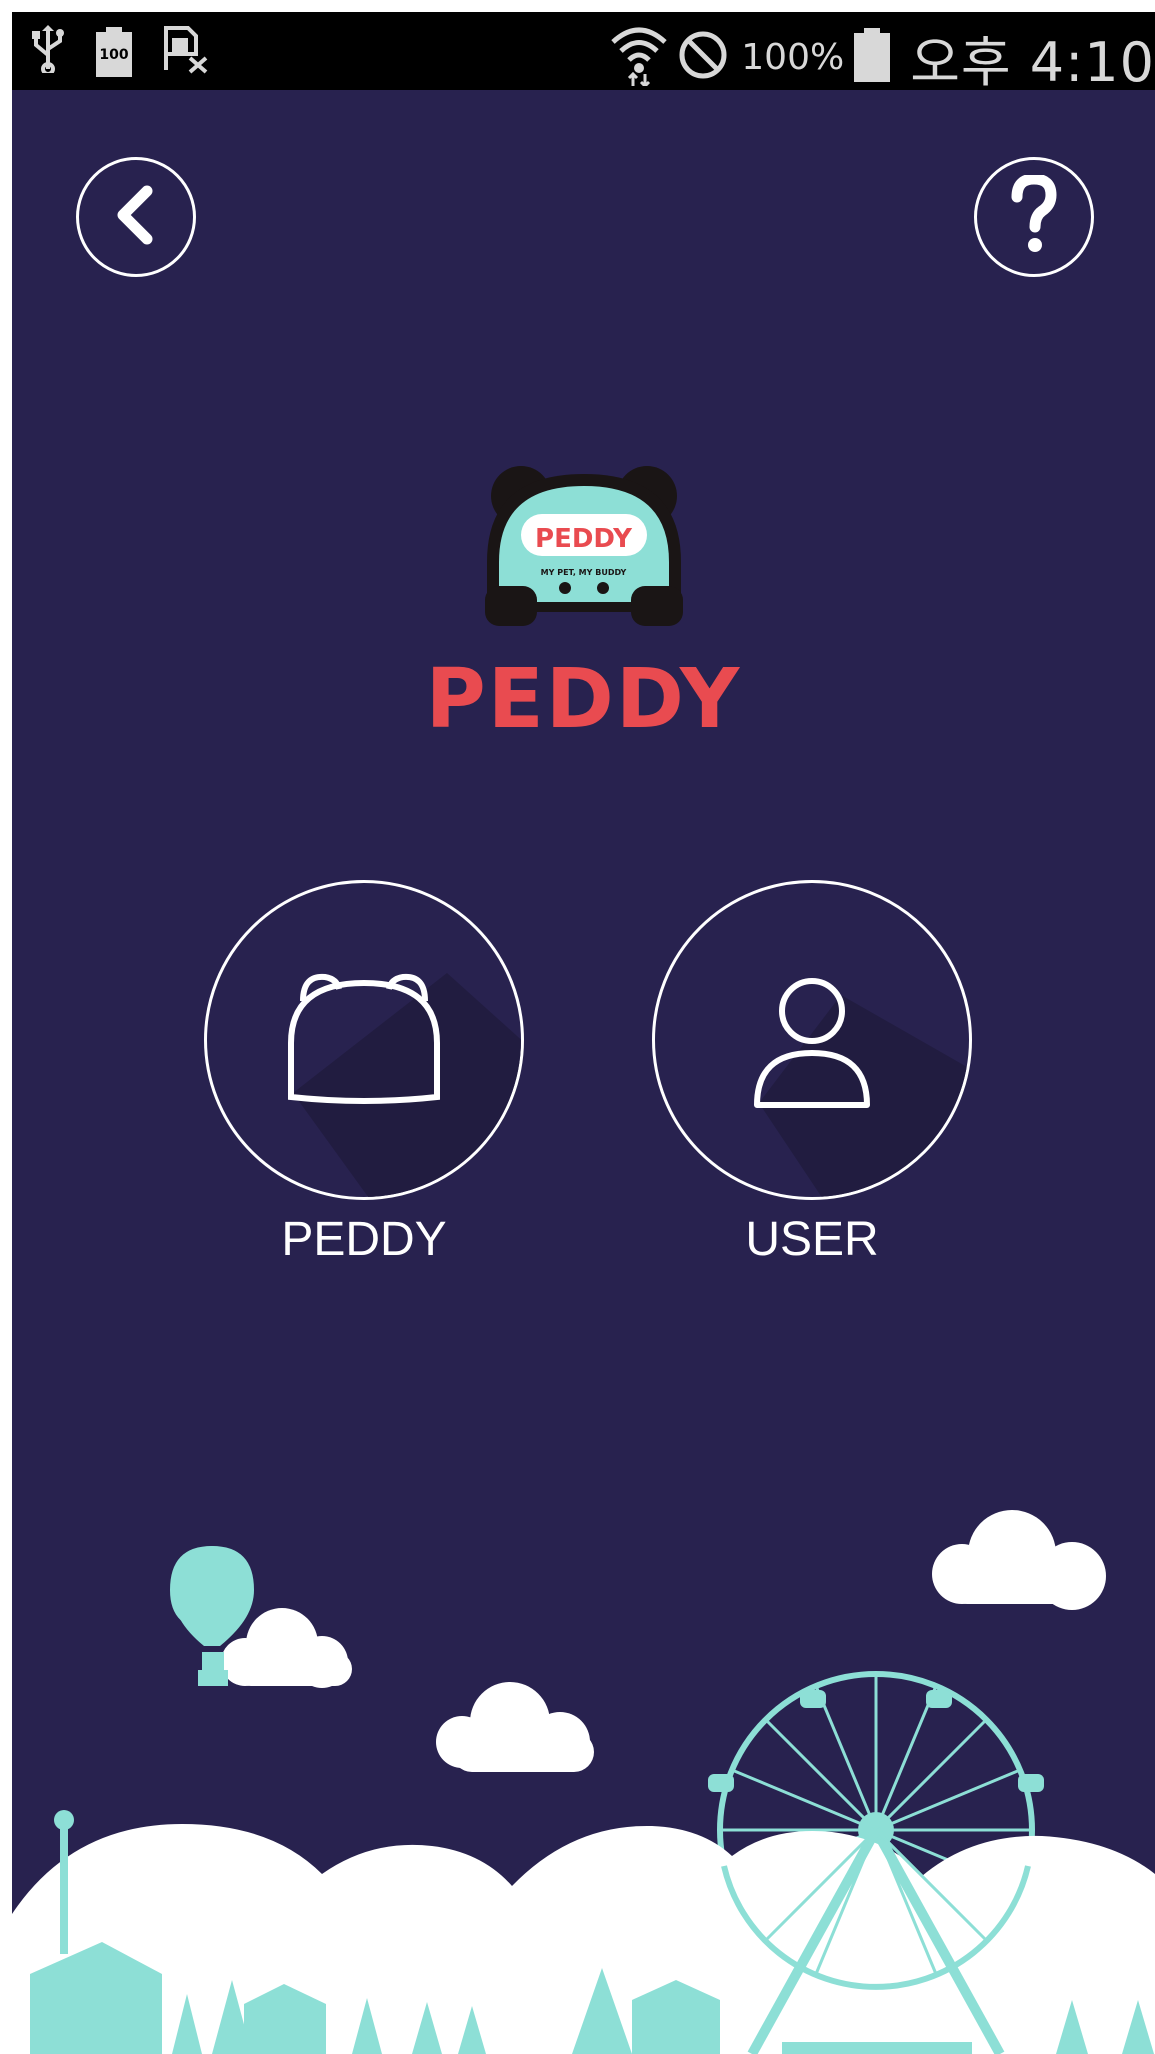 The height and width of the screenshot is (2054, 1155). I want to click on back-button, so click(136, 217).